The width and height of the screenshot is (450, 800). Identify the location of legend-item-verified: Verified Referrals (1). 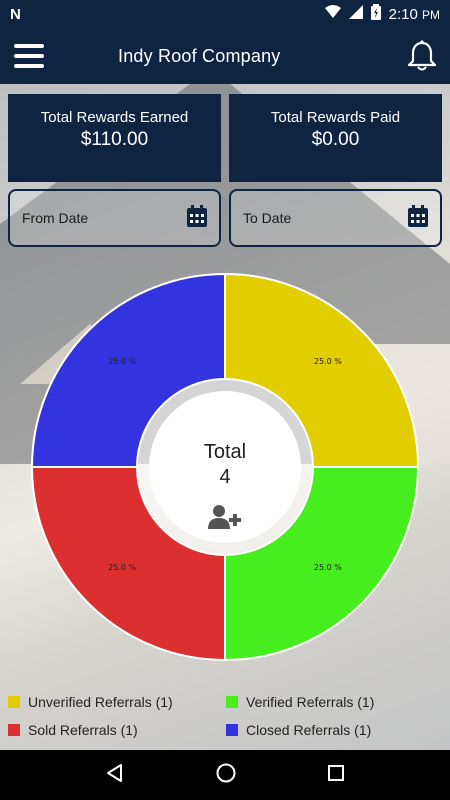
(300, 702).